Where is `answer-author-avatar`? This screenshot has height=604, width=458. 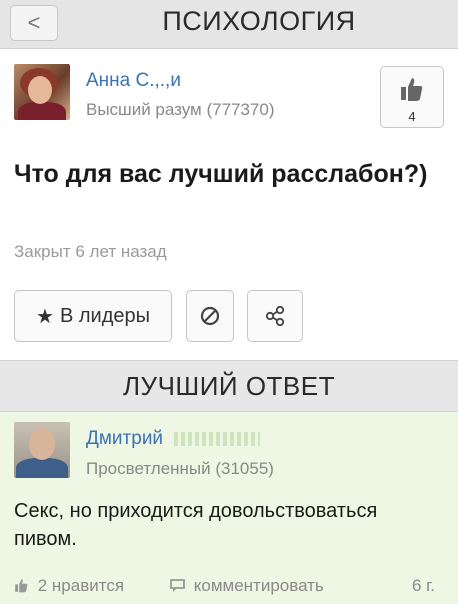 answer-author-avatar is located at coordinates (42, 450).